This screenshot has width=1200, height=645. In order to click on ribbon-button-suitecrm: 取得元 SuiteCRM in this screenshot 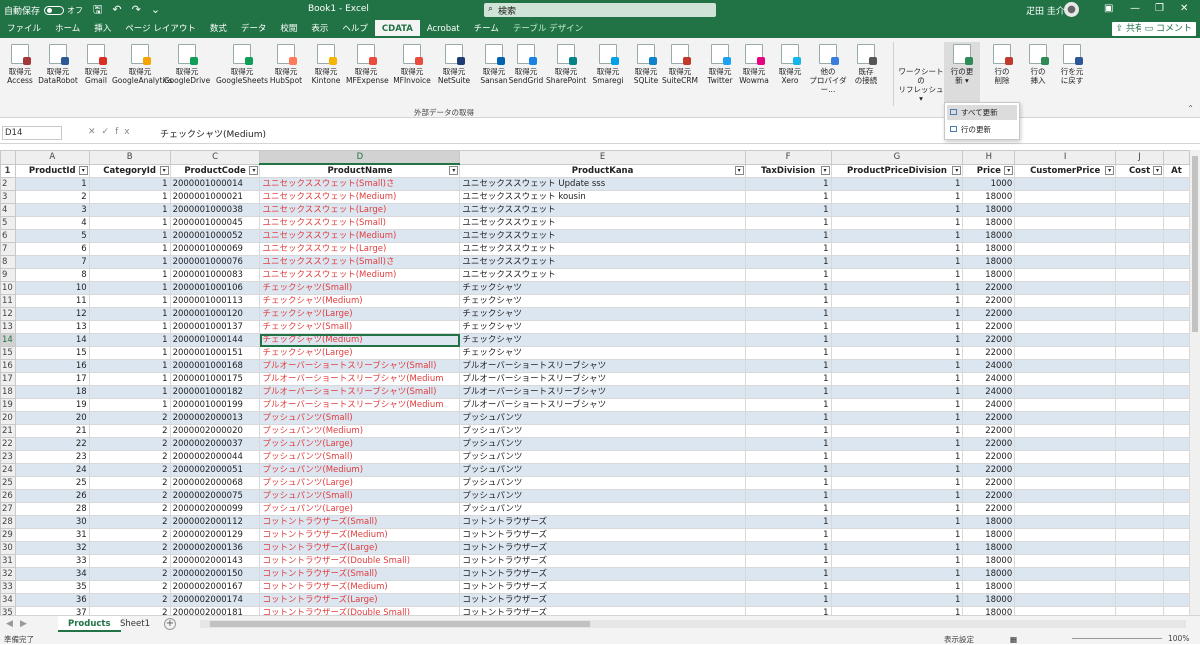, I will do `click(680, 63)`.